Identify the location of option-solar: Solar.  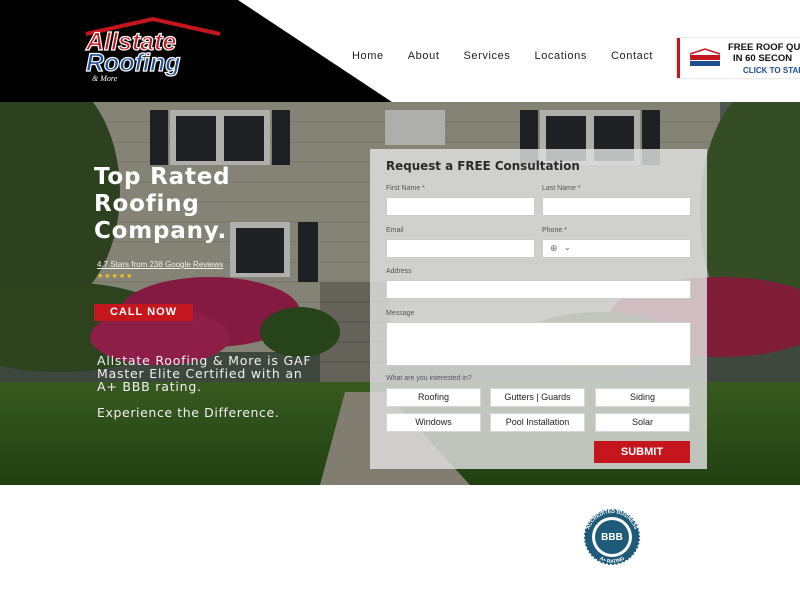
(642, 422).